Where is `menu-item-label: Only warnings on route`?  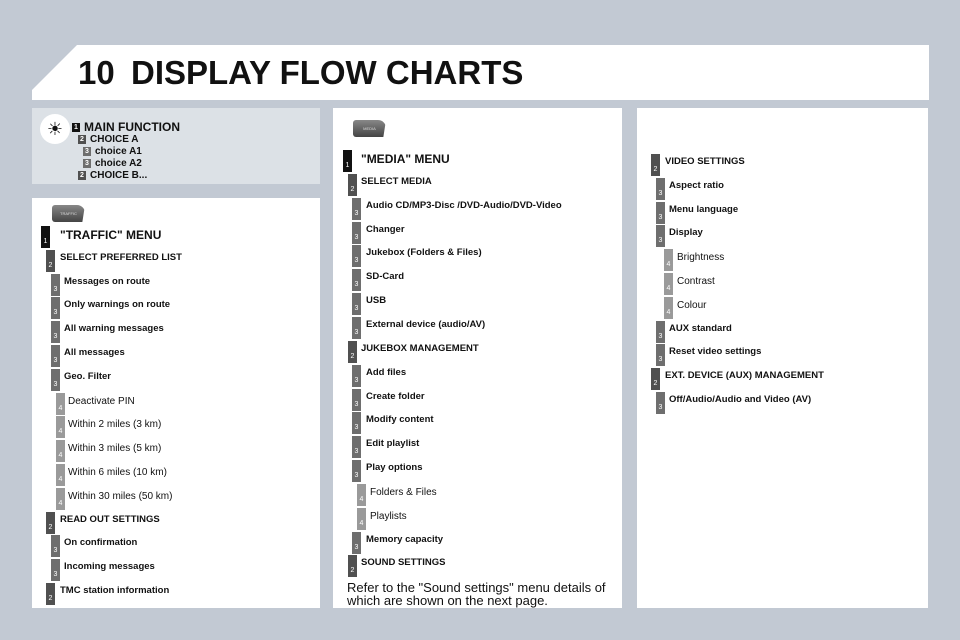 menu-item-label: Only warnings on route is located at coordinates (117, 305).